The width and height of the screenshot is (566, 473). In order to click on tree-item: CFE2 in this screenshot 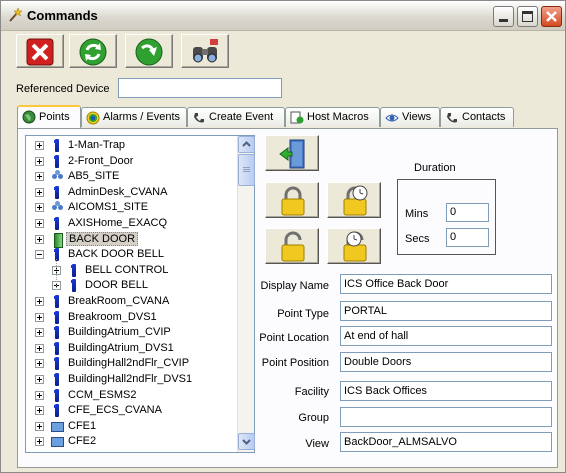, I will do `click(132, 441)`.